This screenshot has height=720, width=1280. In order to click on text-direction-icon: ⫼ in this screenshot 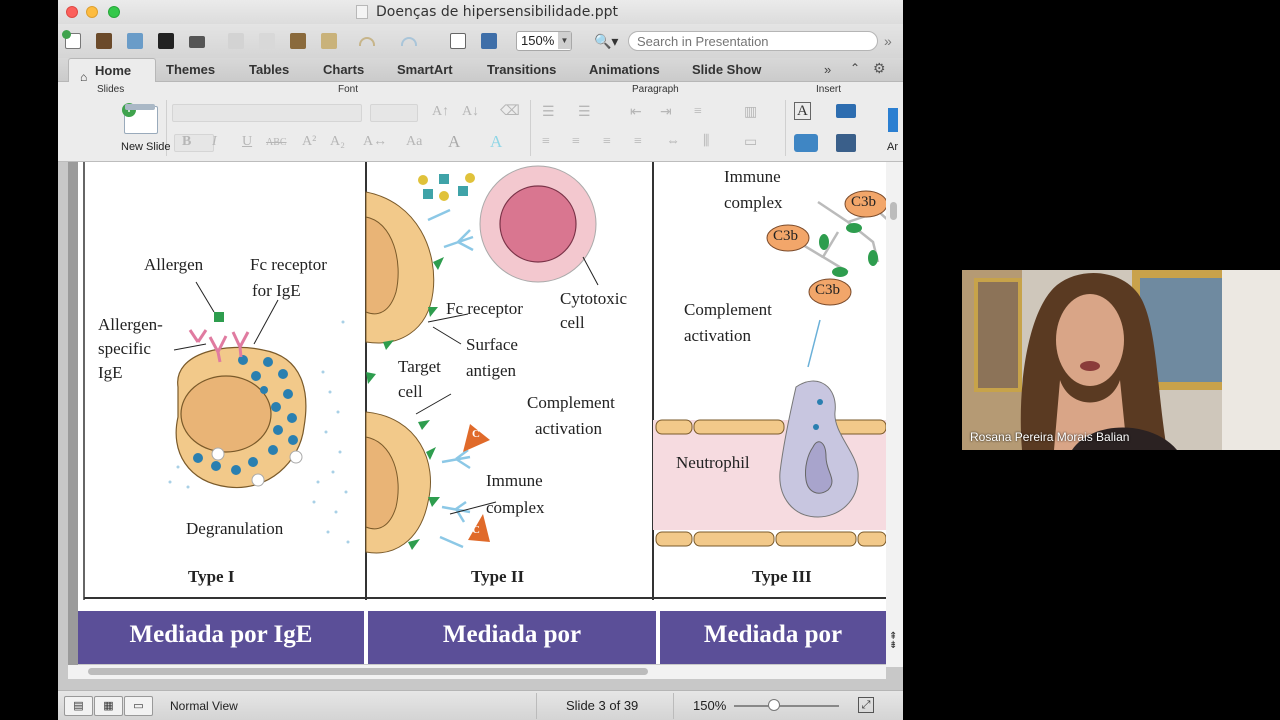, I will do `click(706, 142)`.